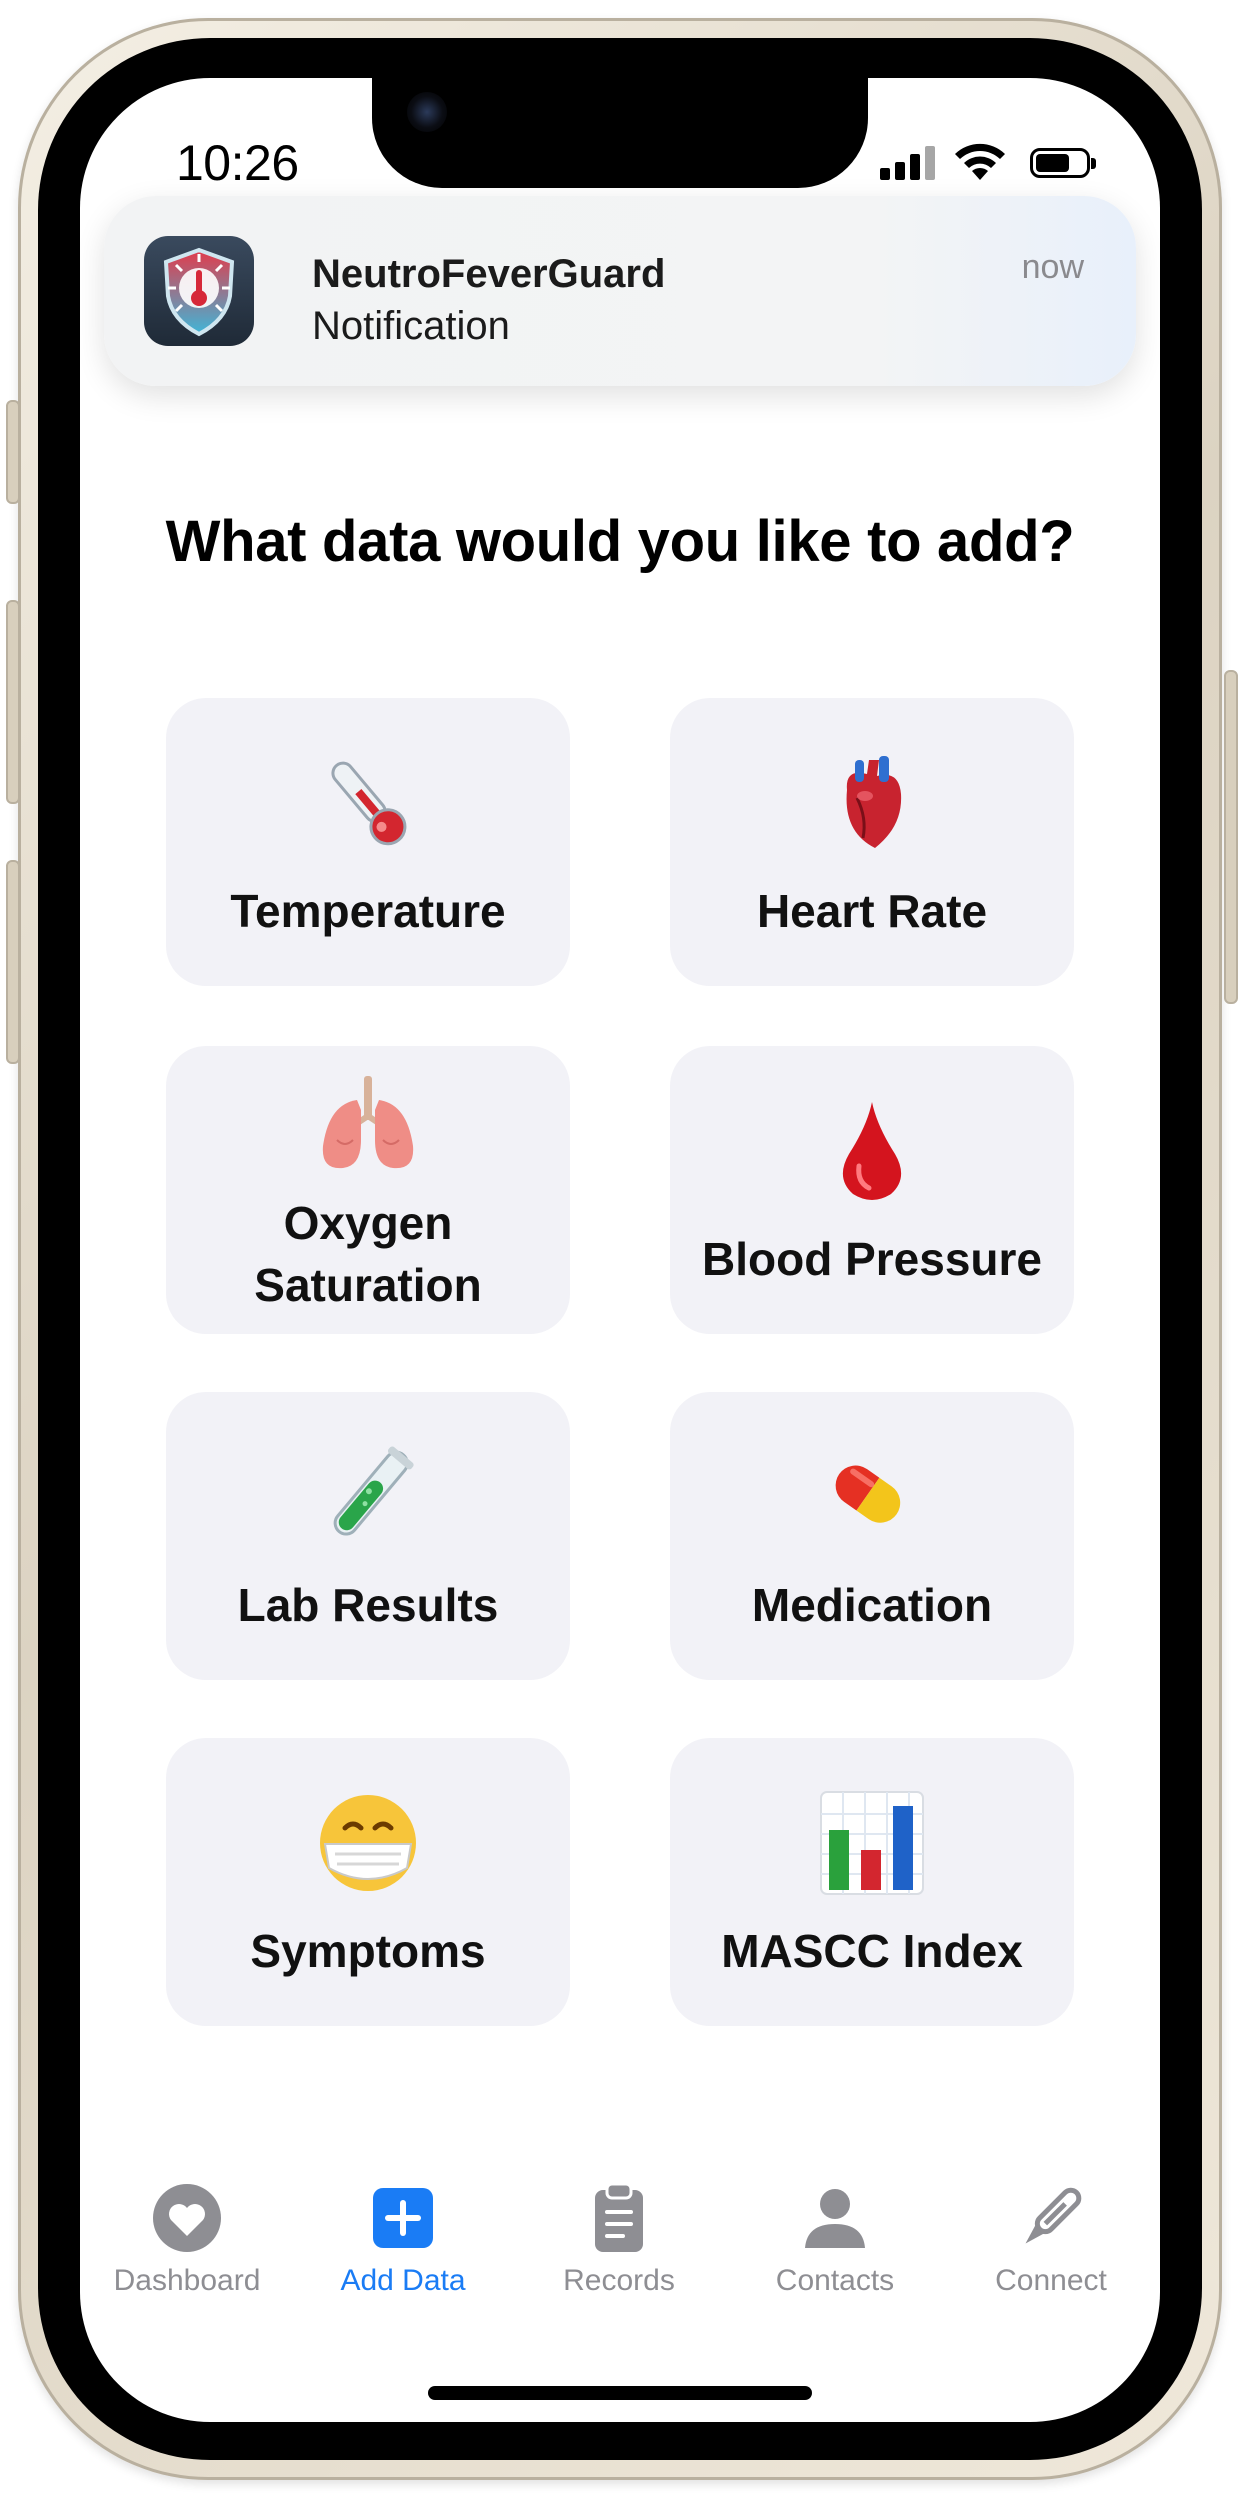 This screenshot has height=2500, width=1240. Describe the element at coordinates (1231, 837) in the screenshot. I see `side-button-power` at that location.